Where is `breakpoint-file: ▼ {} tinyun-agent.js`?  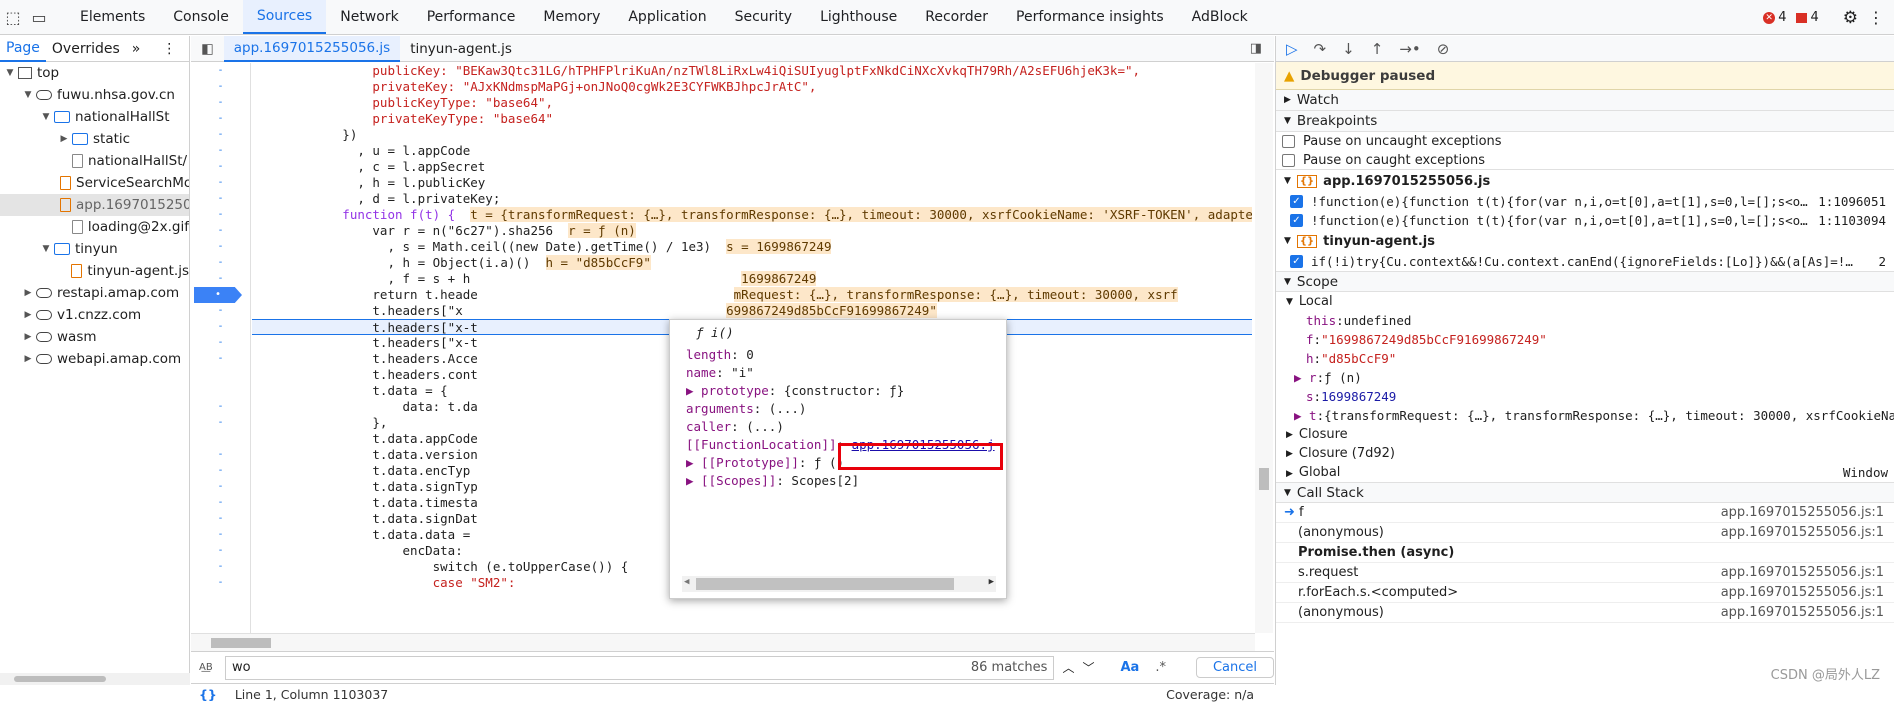 breakpoint-file: ▼ {} tinyun-agent.js is located at coordinates (1585, 241).